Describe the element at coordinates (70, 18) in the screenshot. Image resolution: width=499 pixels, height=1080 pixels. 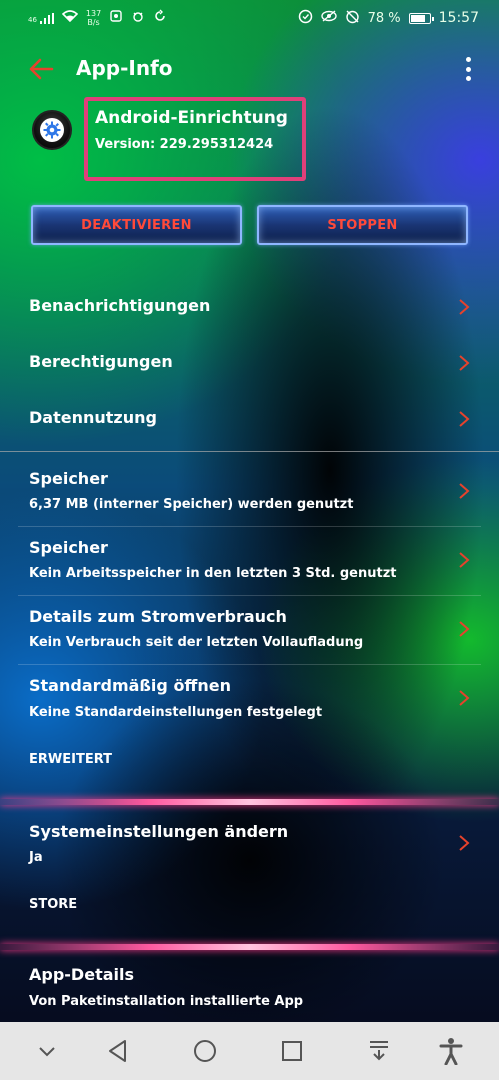
I see `wifi-icon` at that location.